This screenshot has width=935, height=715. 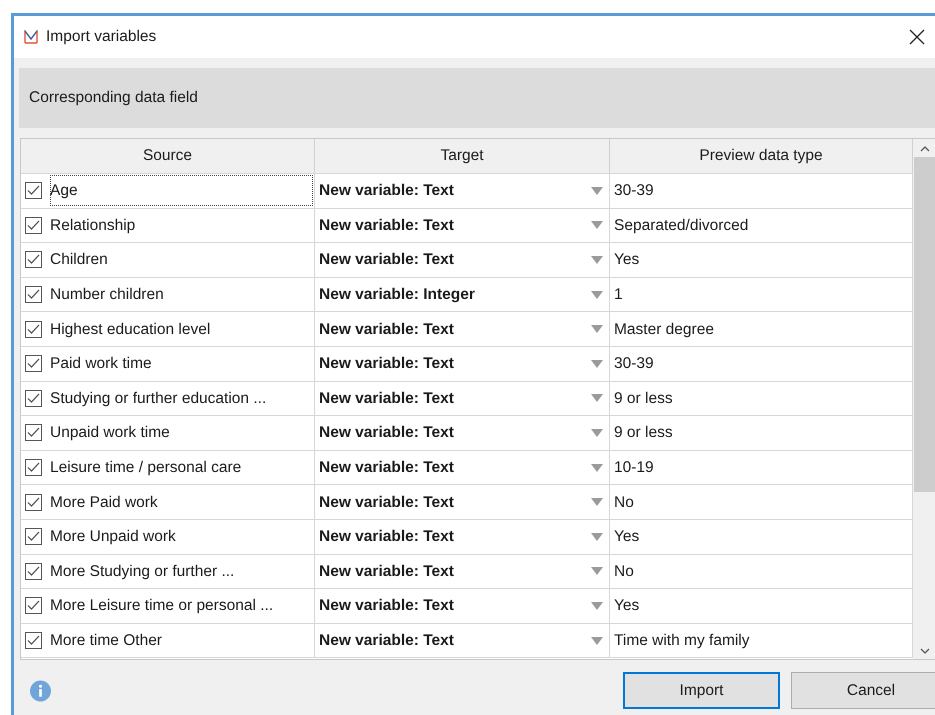 What do you see at coordinates (145, 468) in the screenshot?
I see `source-name: Leisure time / personal care` at bounding box center [145, 468].